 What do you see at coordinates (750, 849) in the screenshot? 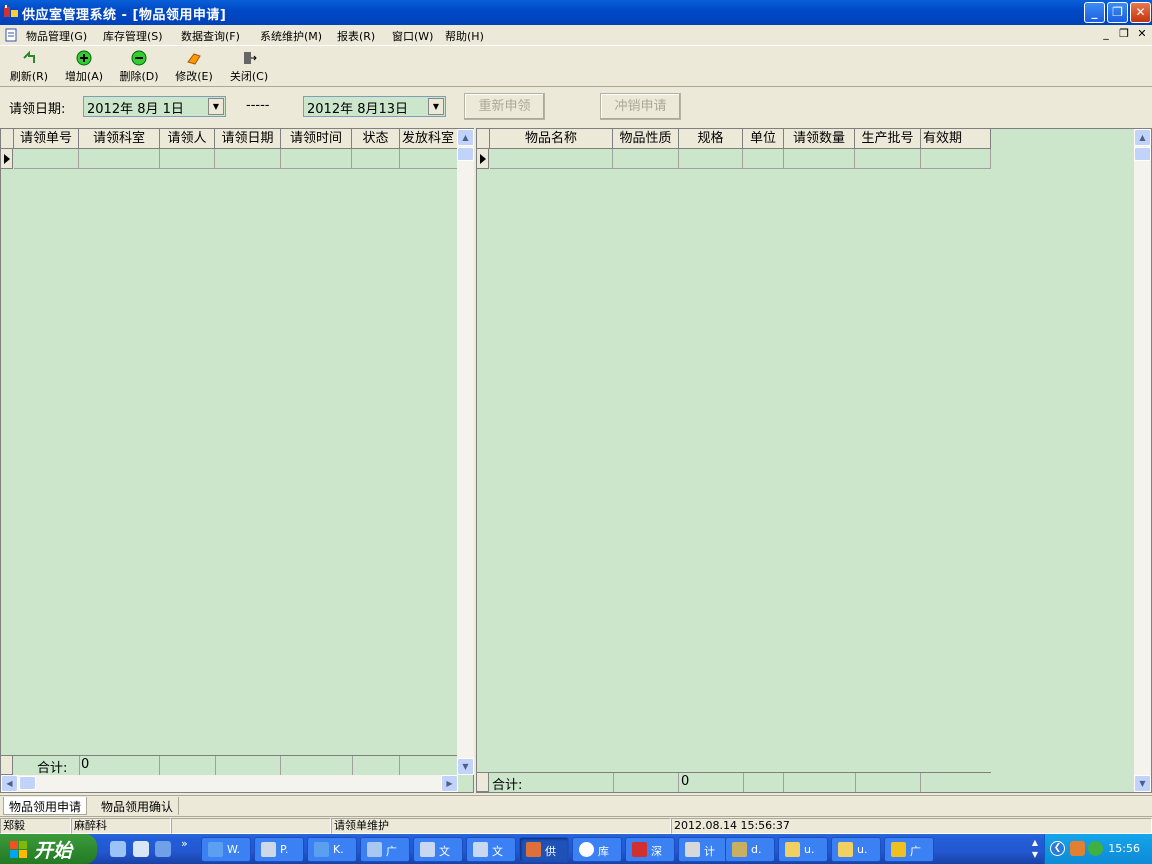
I see `taskbar-item: d.` at bounding box center [750, 849].